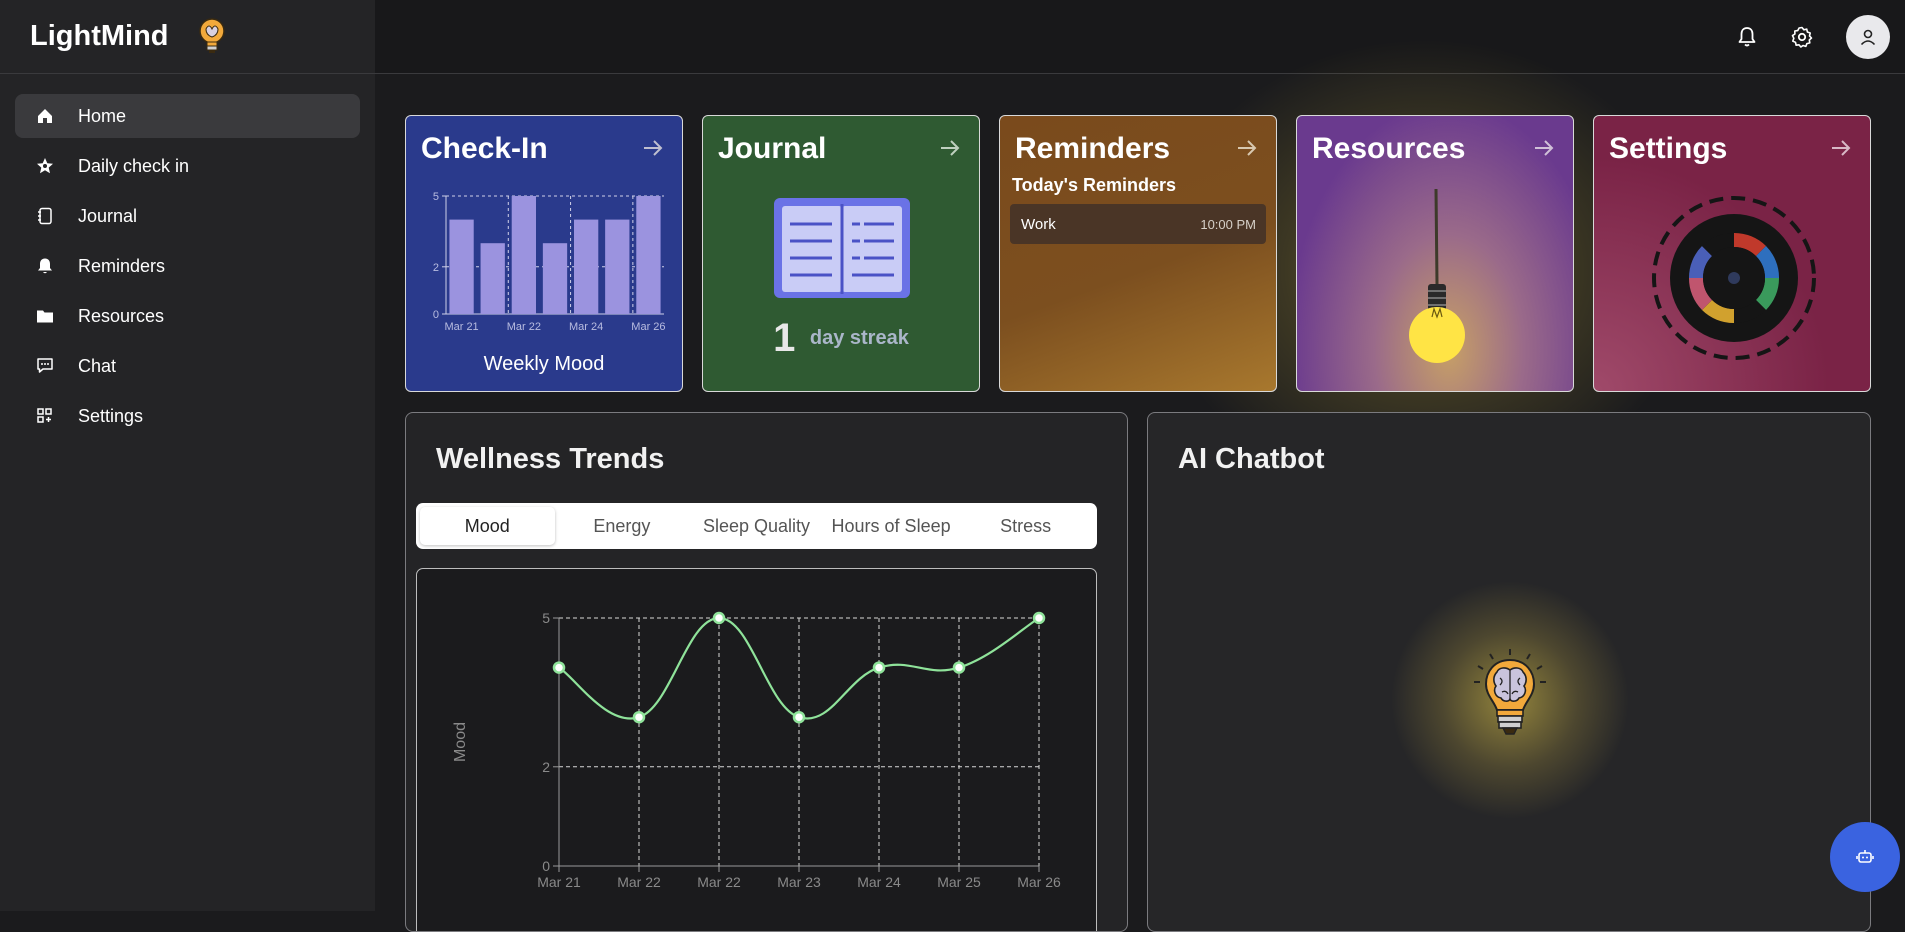  I want to click on x-tick-label: Mar 24, so click(586, 327).